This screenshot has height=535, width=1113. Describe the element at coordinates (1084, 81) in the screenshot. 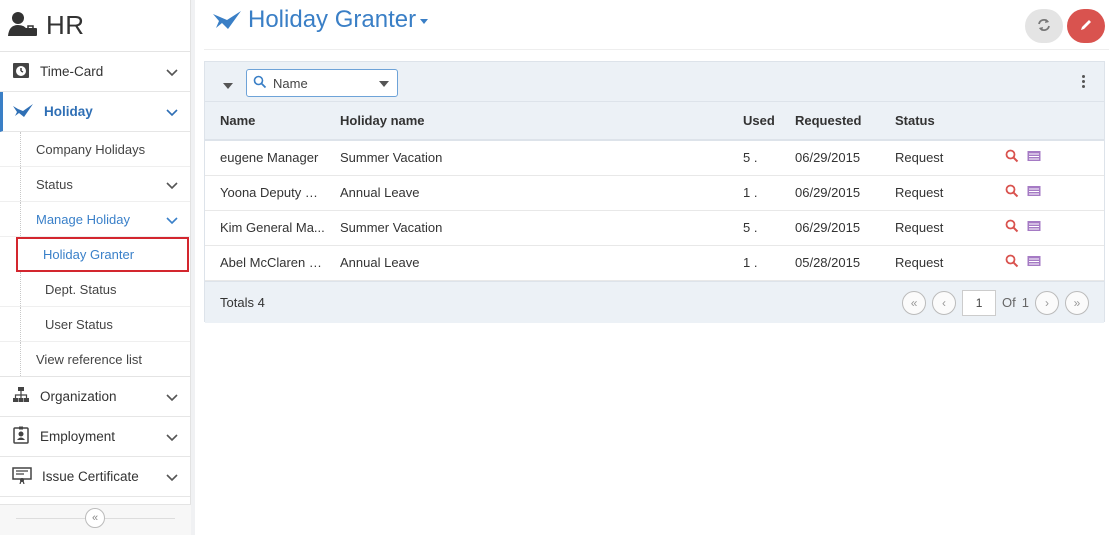

I see `more-options-icon` at that location.